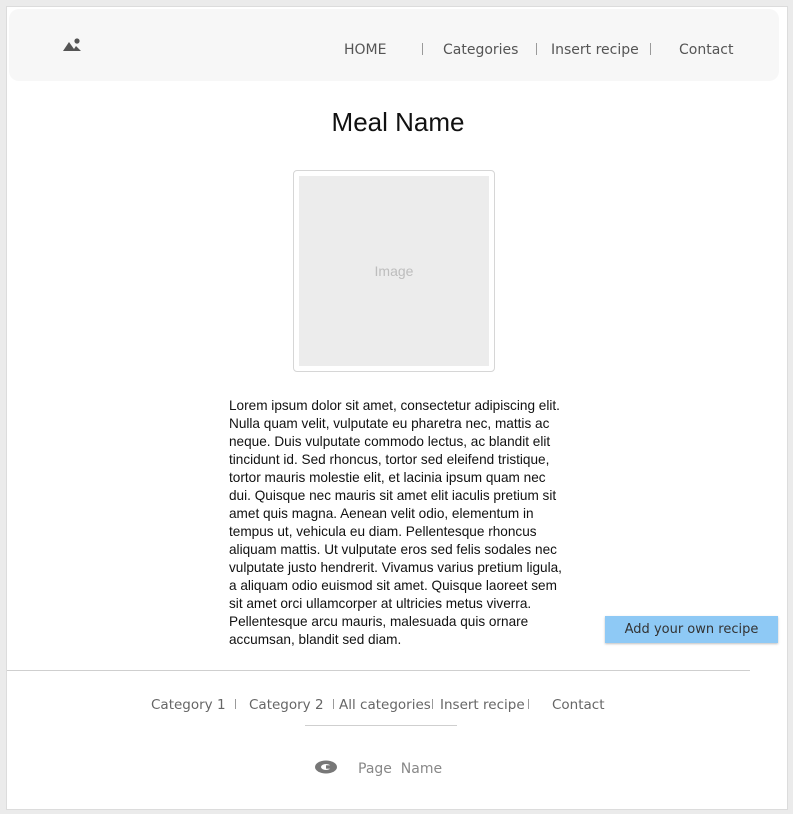 The width and height of the screenshot is (793, 814). I want to click on footer-link-category-2: Category 2, so click(286, 705).